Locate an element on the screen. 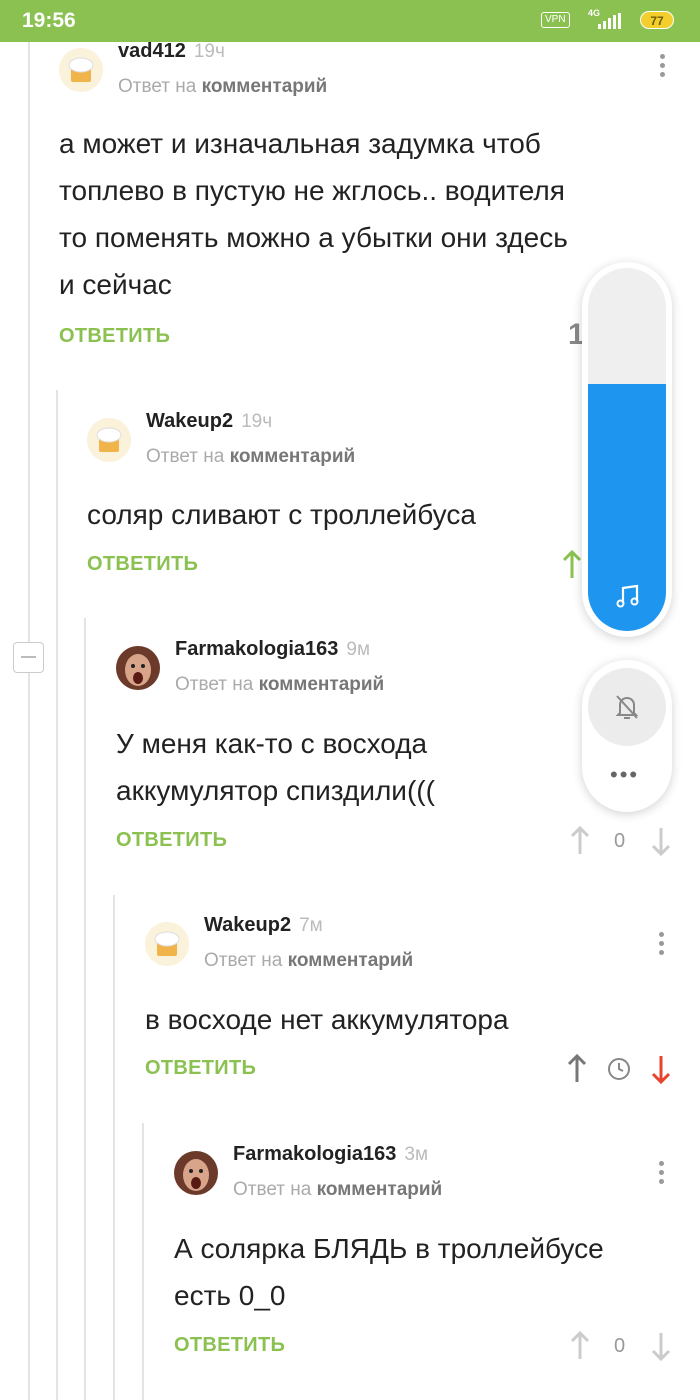 This screenshot has width=700, height=1400. bell-off-icon is located at coordinates (627, 707).